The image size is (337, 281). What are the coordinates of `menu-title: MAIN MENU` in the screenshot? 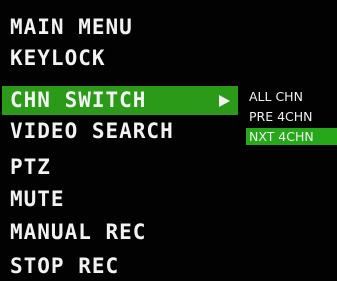 It's located at (71, 27).